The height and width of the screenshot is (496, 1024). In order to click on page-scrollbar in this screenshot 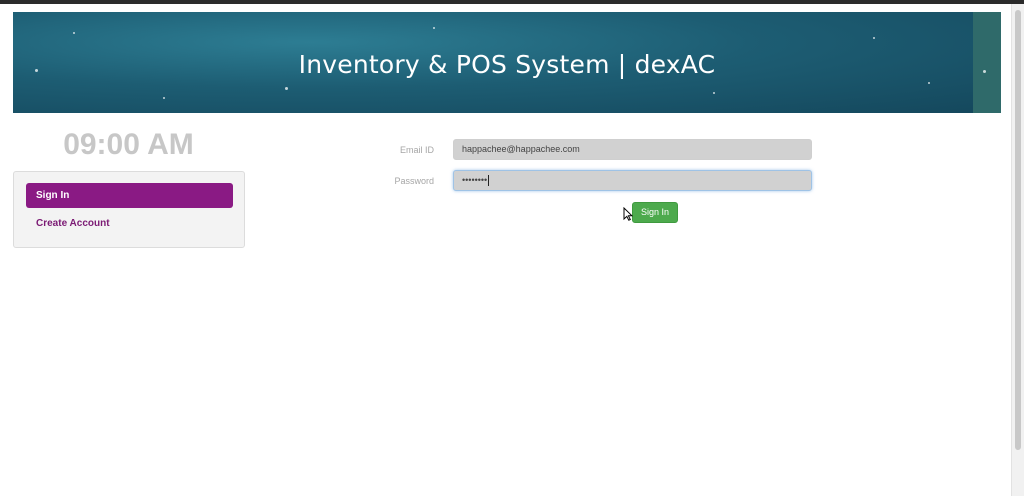, I will do `click(1017, 250)`.